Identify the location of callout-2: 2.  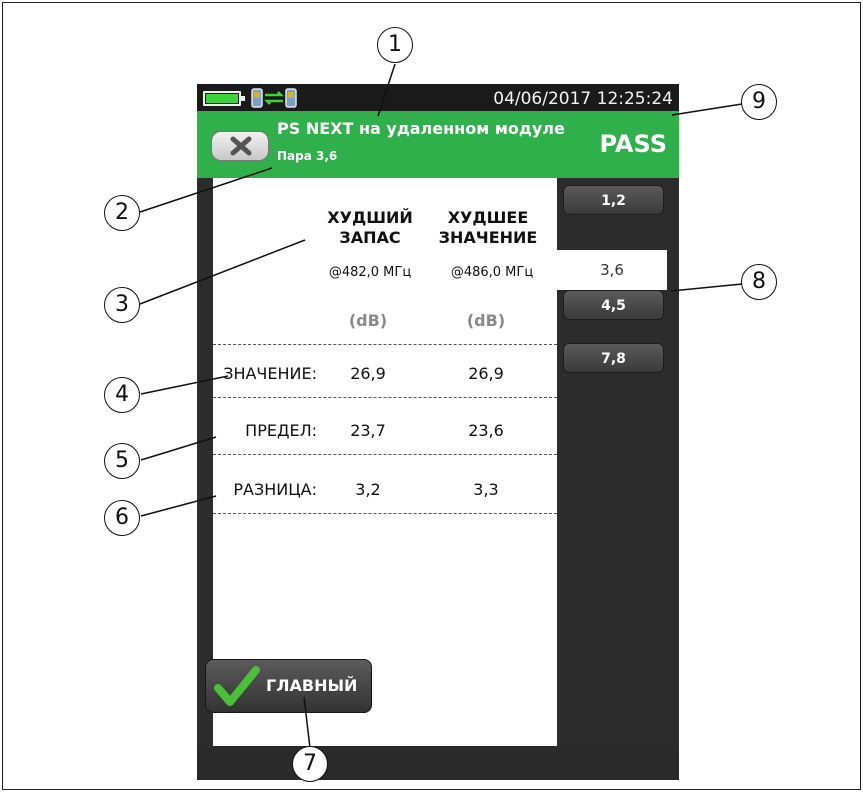
(122, 213).